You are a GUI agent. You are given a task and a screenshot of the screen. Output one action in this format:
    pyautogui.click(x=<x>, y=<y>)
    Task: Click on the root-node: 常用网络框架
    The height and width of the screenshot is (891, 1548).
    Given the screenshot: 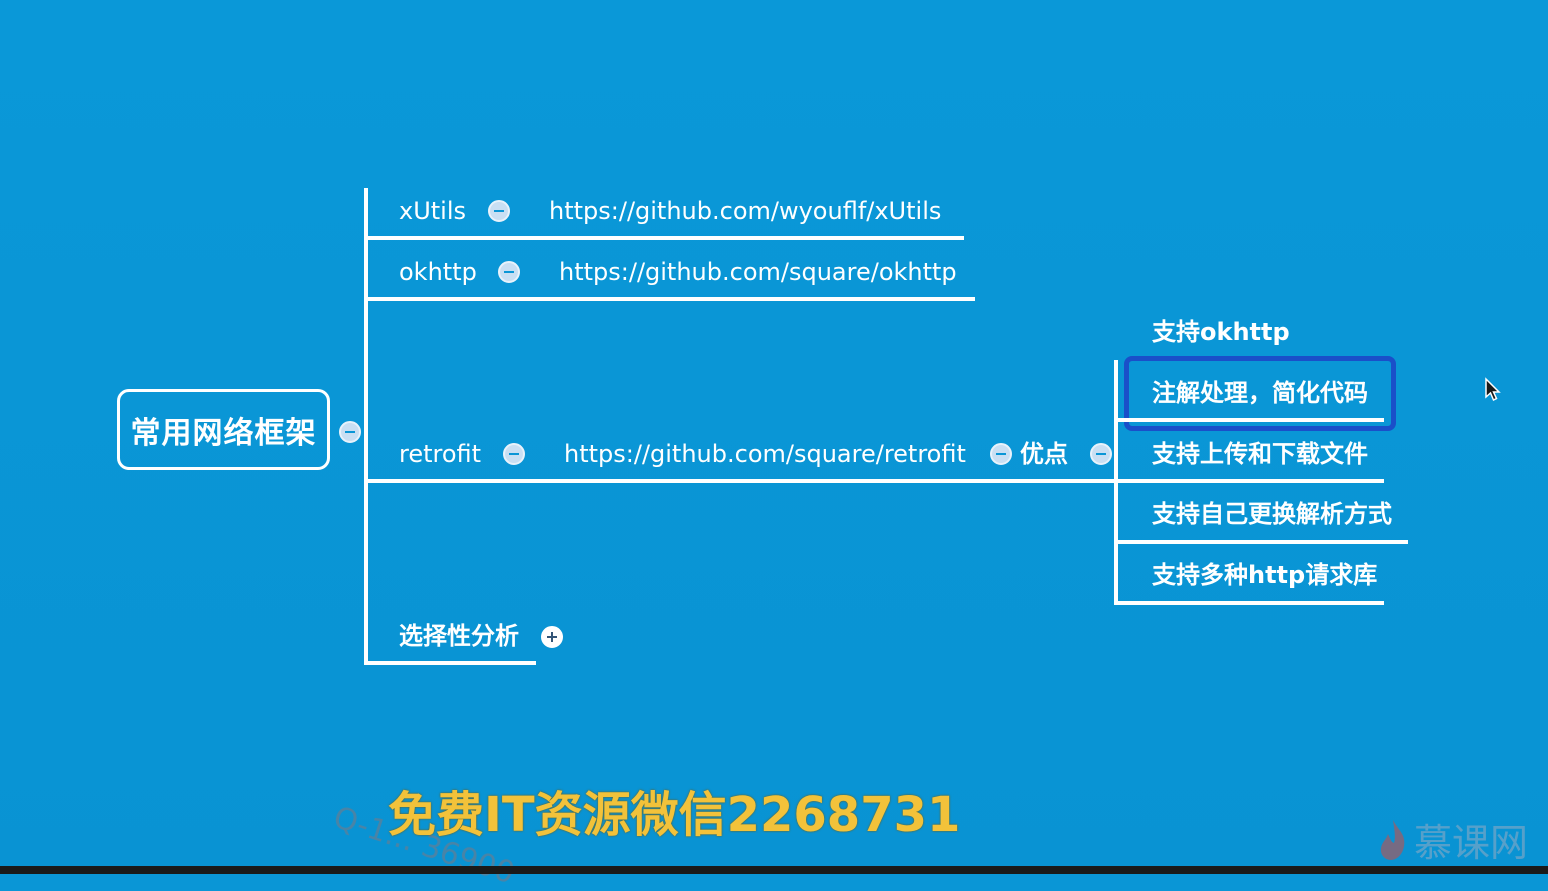 What is the action you would take?
    pyautogui.click(x=223, y=429)
    